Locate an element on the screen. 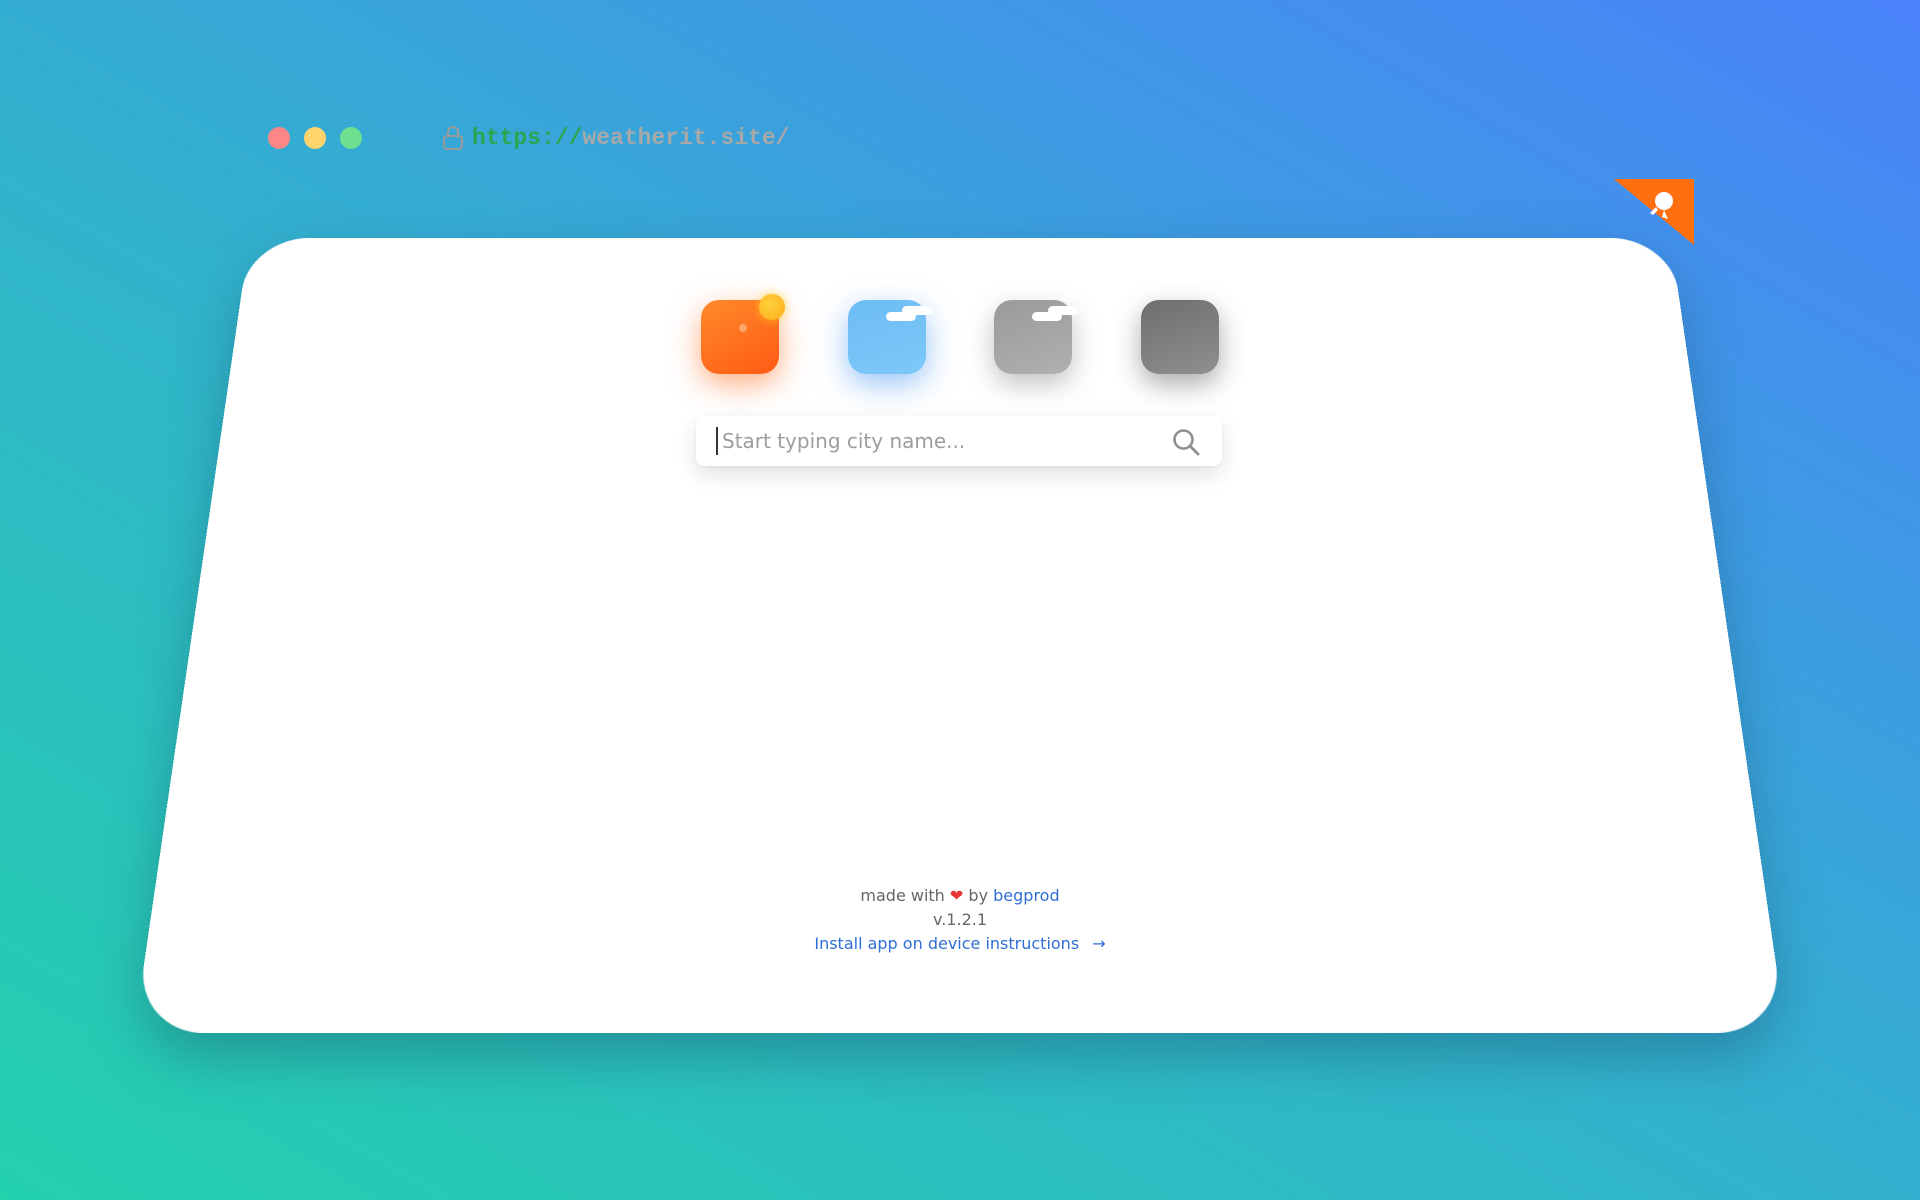  author-link: begprod is located at coordinates (1026, 895).